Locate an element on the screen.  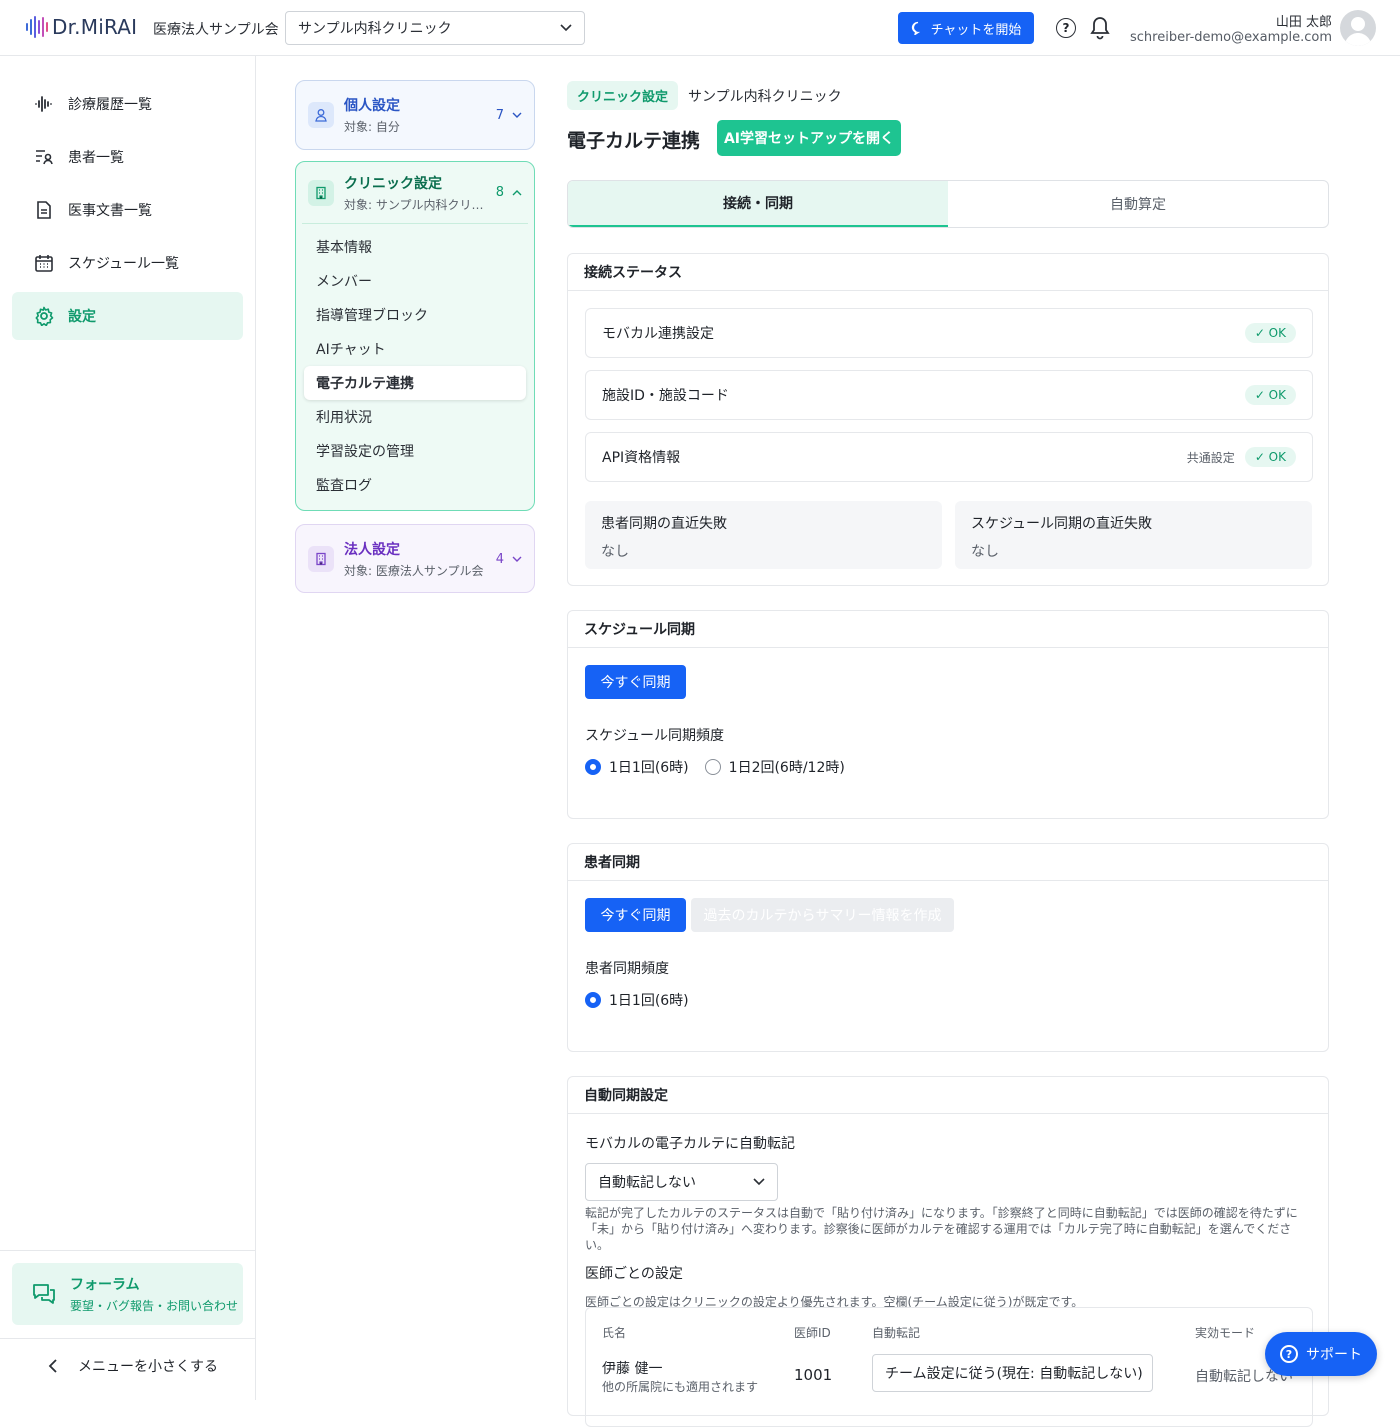
status-row-facility: 施設ID・施設コード ✓ OK is located at coordinates (949, 395).